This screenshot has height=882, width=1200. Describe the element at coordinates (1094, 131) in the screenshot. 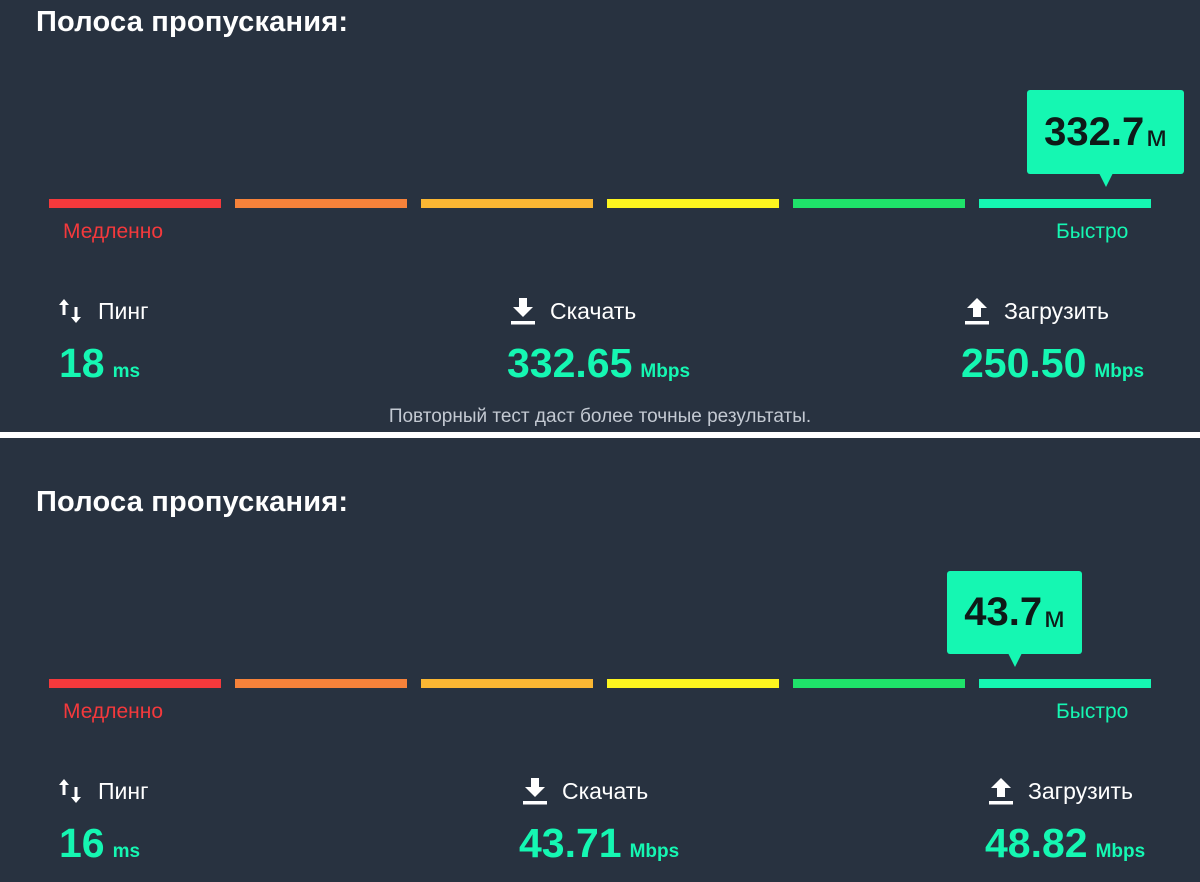

I see `speed-bubble-value: 332.7` at that location.